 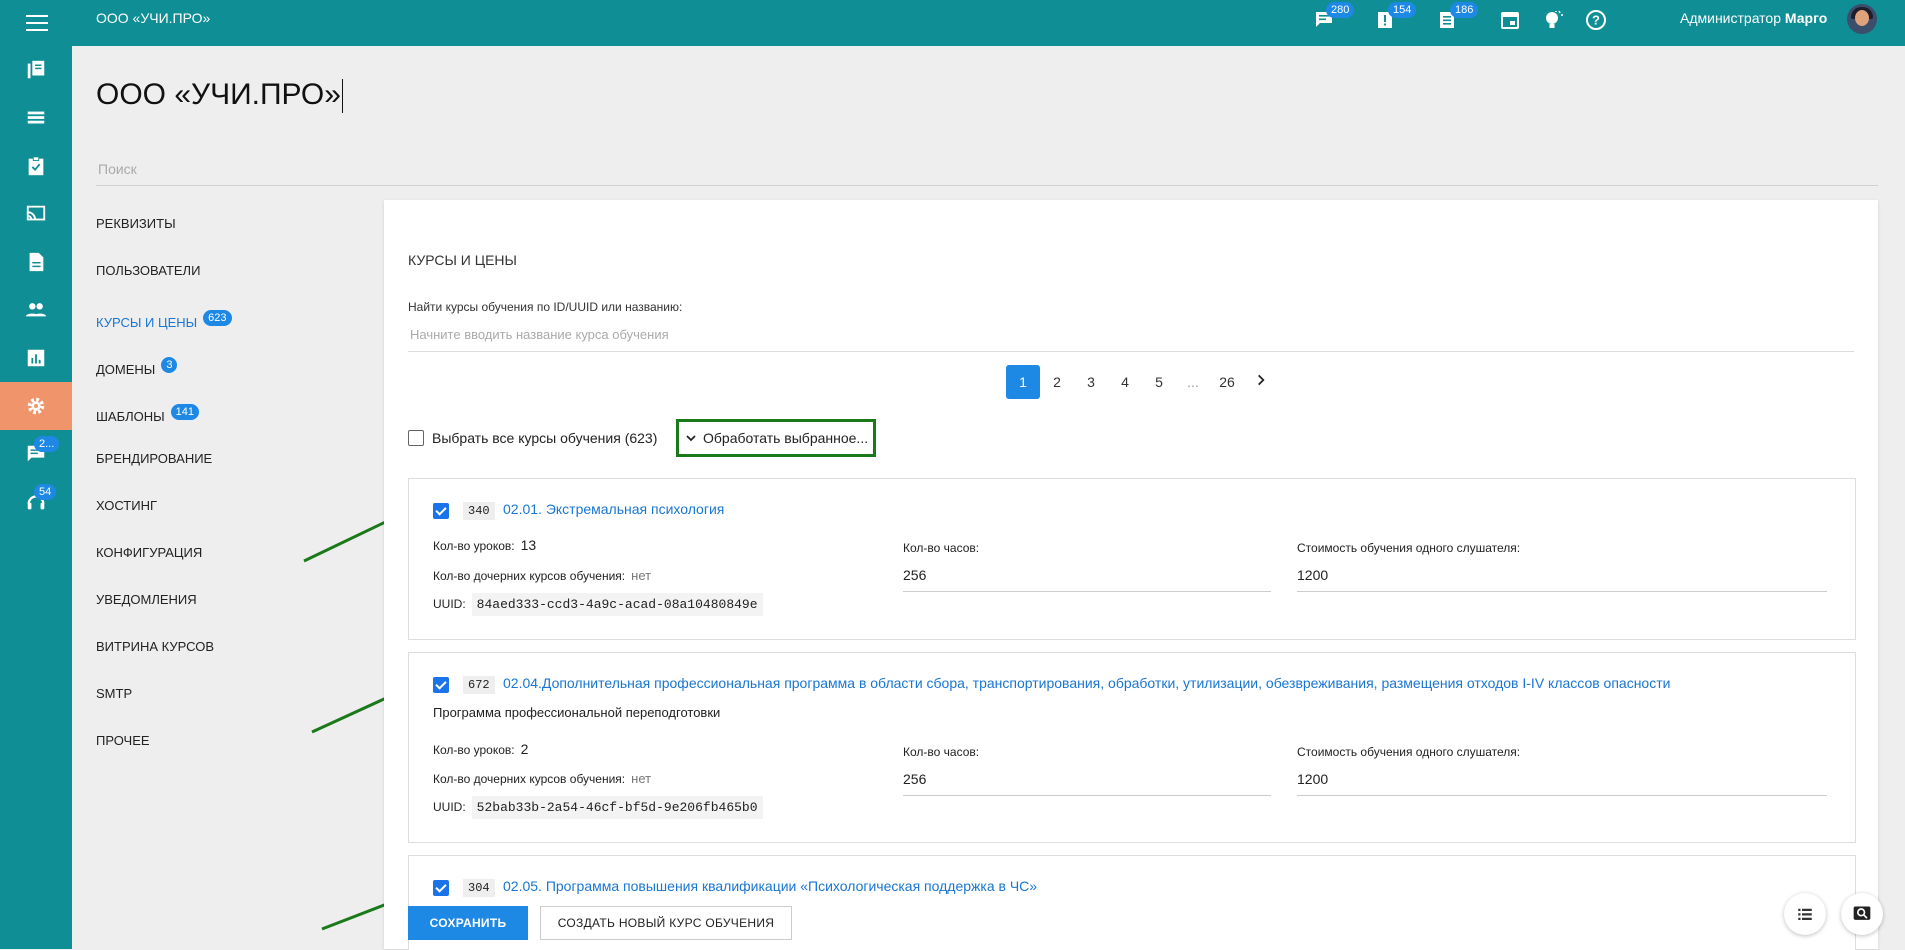 I want to click on search-input, so click(x=989, y=169).